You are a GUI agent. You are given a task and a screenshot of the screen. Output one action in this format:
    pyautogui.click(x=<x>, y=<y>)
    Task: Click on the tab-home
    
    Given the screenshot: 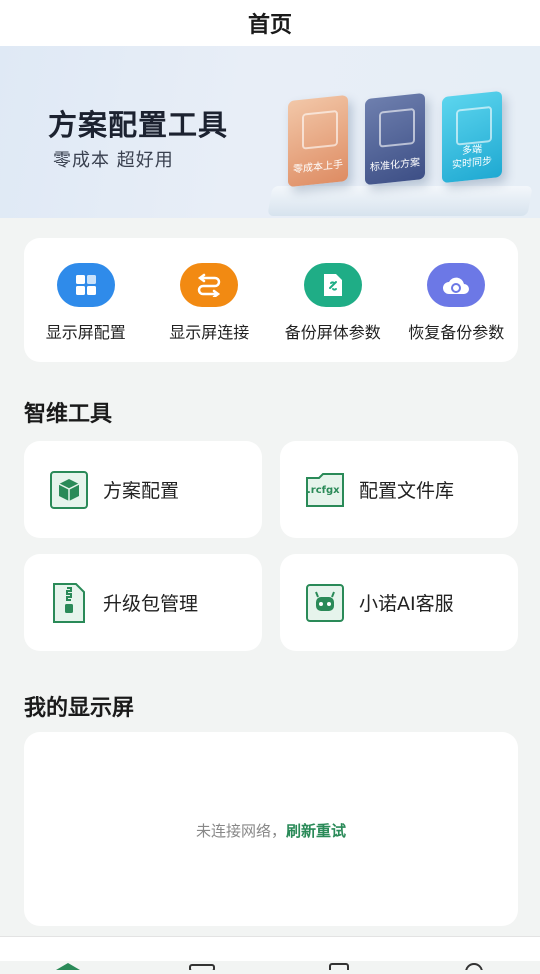 What is the action you would take?
    pyautogui.click(x=68, y=963)
    